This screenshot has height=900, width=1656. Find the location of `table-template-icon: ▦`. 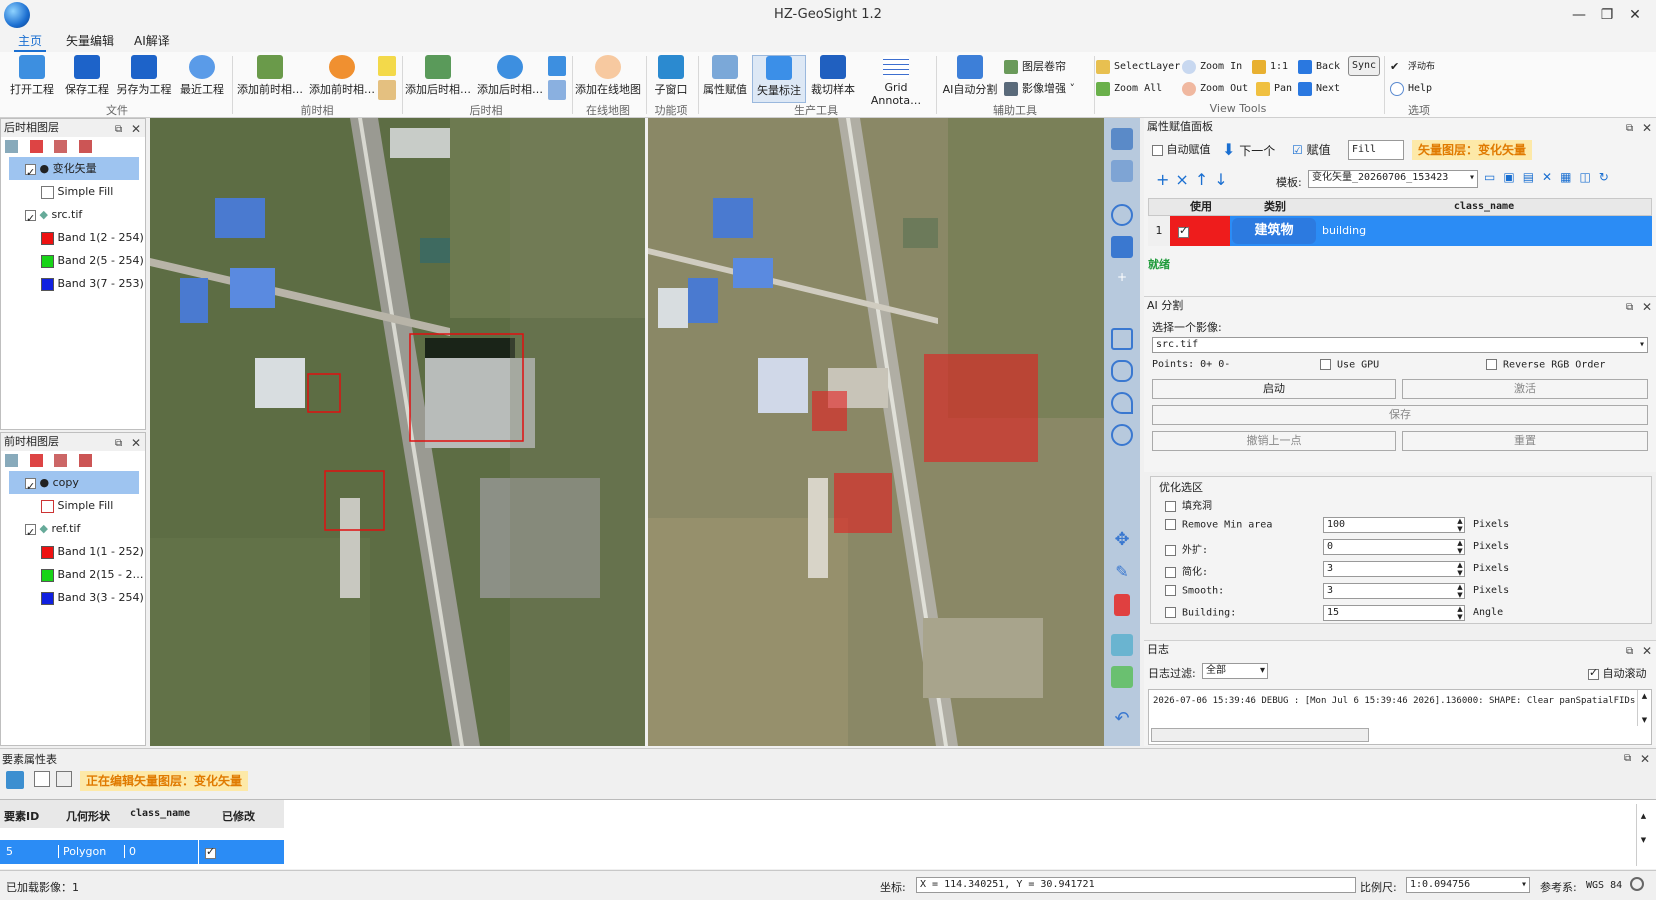

table-template-icon: ▦ is located at coordinates (1569, 177).